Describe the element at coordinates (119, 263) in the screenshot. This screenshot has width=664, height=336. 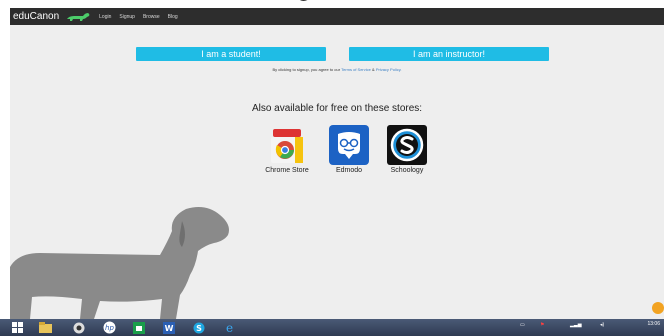
I see `dachshund-silhouette-illustration` at that location.